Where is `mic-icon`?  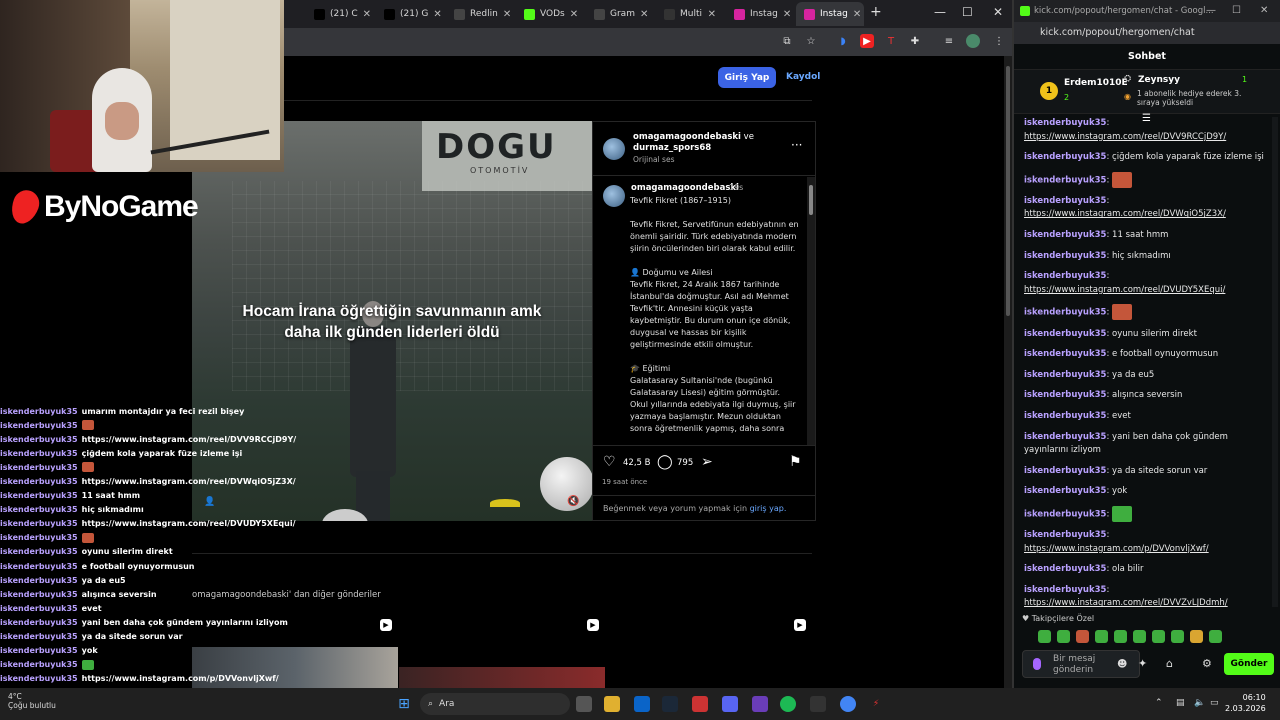 mic-icon is located at coordinates (1037, 664).